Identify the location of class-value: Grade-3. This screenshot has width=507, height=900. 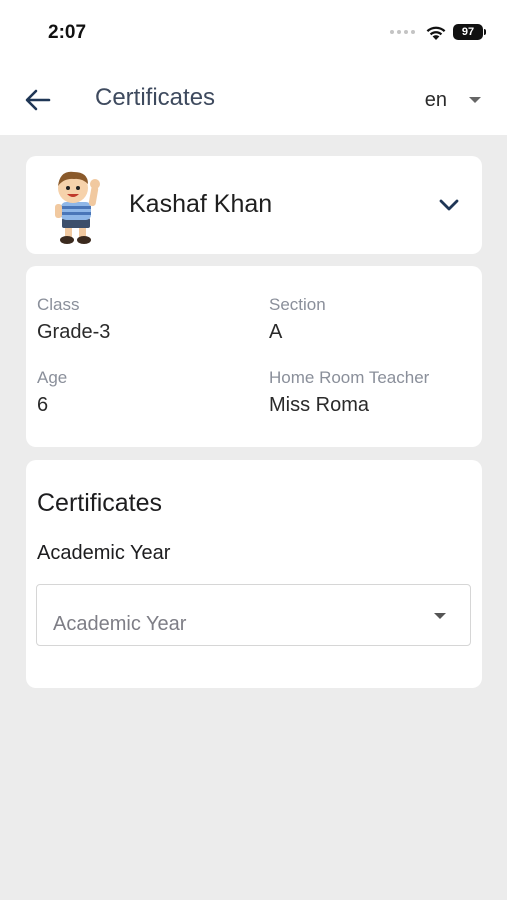
(74, 332).